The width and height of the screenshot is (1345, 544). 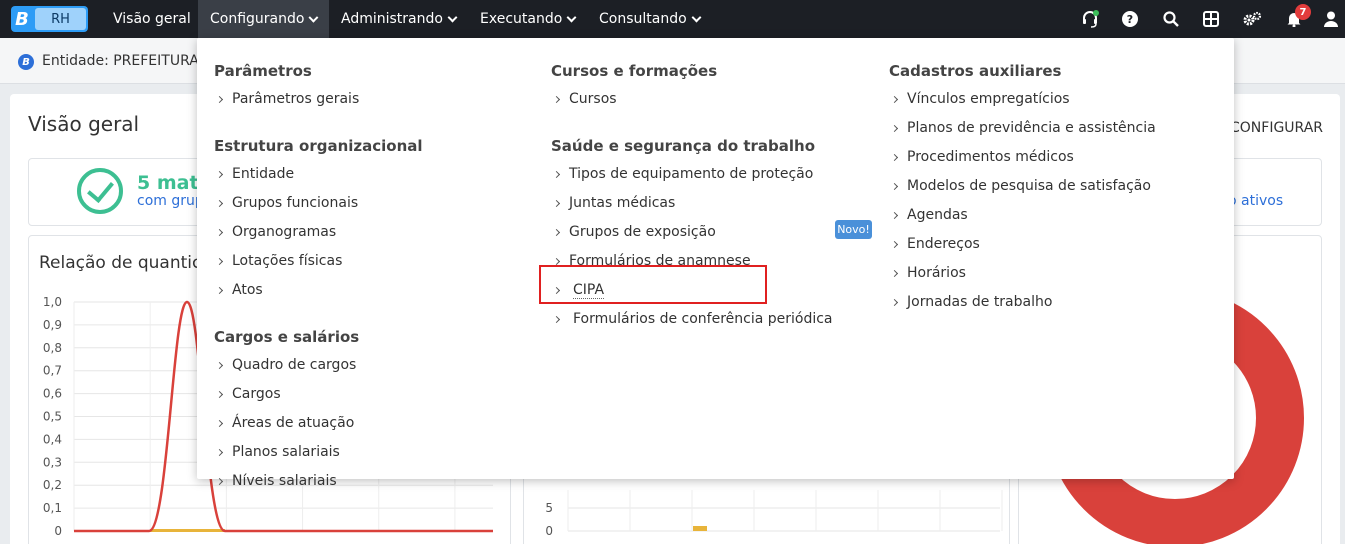 What do you see at coordinates (642, 232) in the screenshot?
I see `menu-item-label: Grupos de exposição` at bounding box center [642, 232].